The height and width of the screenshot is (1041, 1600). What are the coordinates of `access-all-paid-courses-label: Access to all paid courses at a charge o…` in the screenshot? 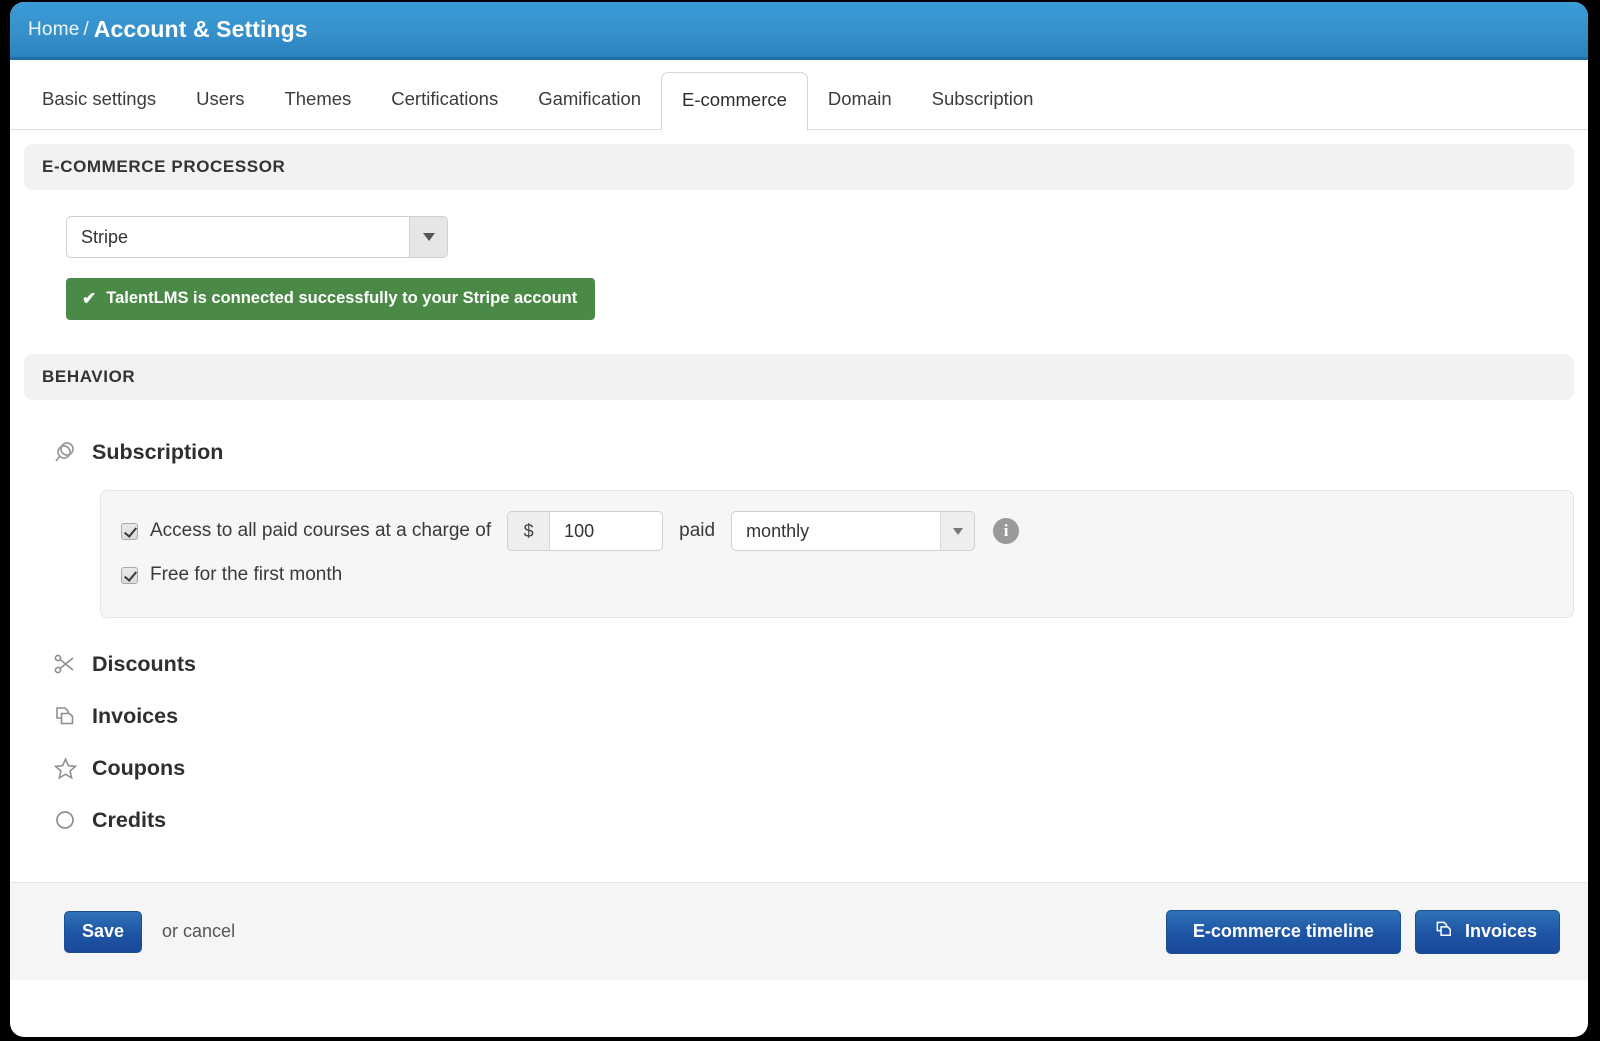 It's located at (321, 530).